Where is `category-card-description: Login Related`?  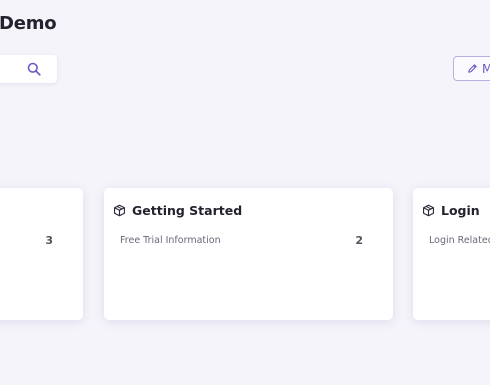
category-card-description: Login Related is located at coordinates (459, 240).